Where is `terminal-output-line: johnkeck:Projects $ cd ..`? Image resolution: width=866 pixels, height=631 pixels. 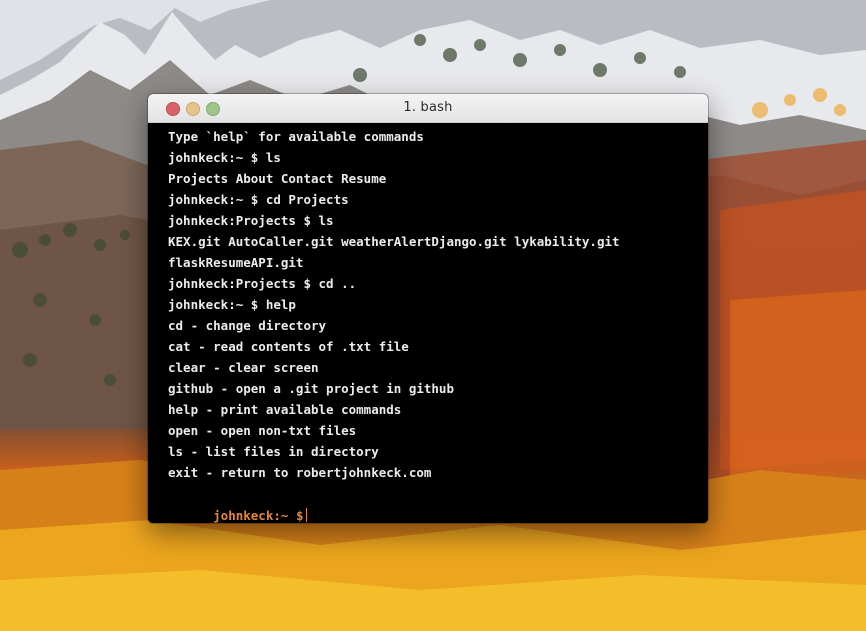
terminal-output-line: johnkeck:Projects $ cd .. is located at coordinates (262, 283).